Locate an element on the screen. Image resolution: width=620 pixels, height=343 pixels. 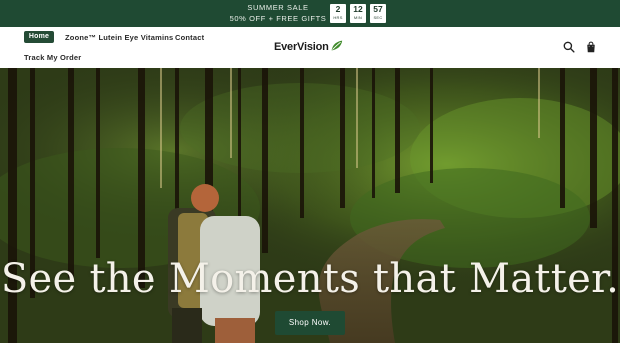
timer-hours: 2 HRS is located at coordinates (338, 13).